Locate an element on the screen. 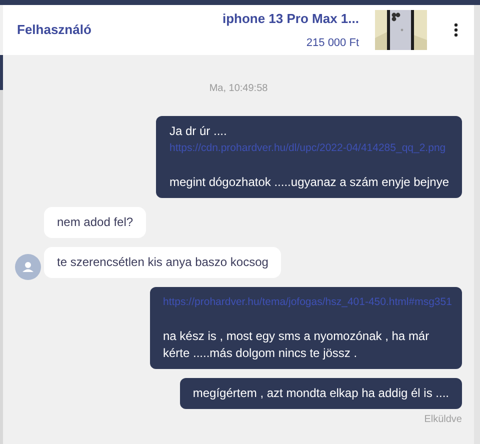  message-text: nem adod fel? is located at coordinates (95, 222).